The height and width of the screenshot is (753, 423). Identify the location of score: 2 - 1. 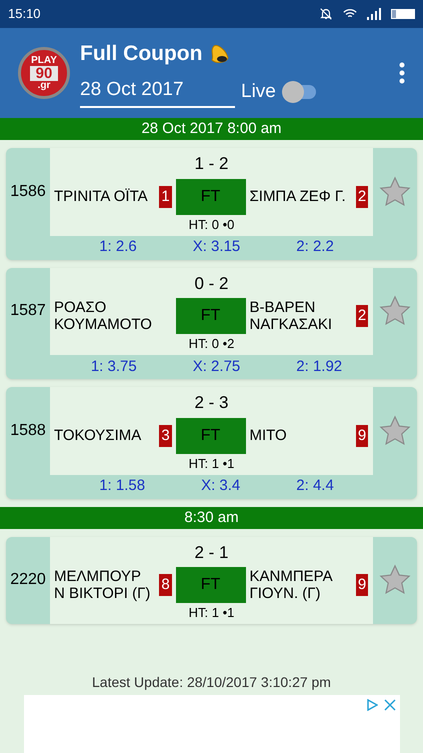
(211, 553).